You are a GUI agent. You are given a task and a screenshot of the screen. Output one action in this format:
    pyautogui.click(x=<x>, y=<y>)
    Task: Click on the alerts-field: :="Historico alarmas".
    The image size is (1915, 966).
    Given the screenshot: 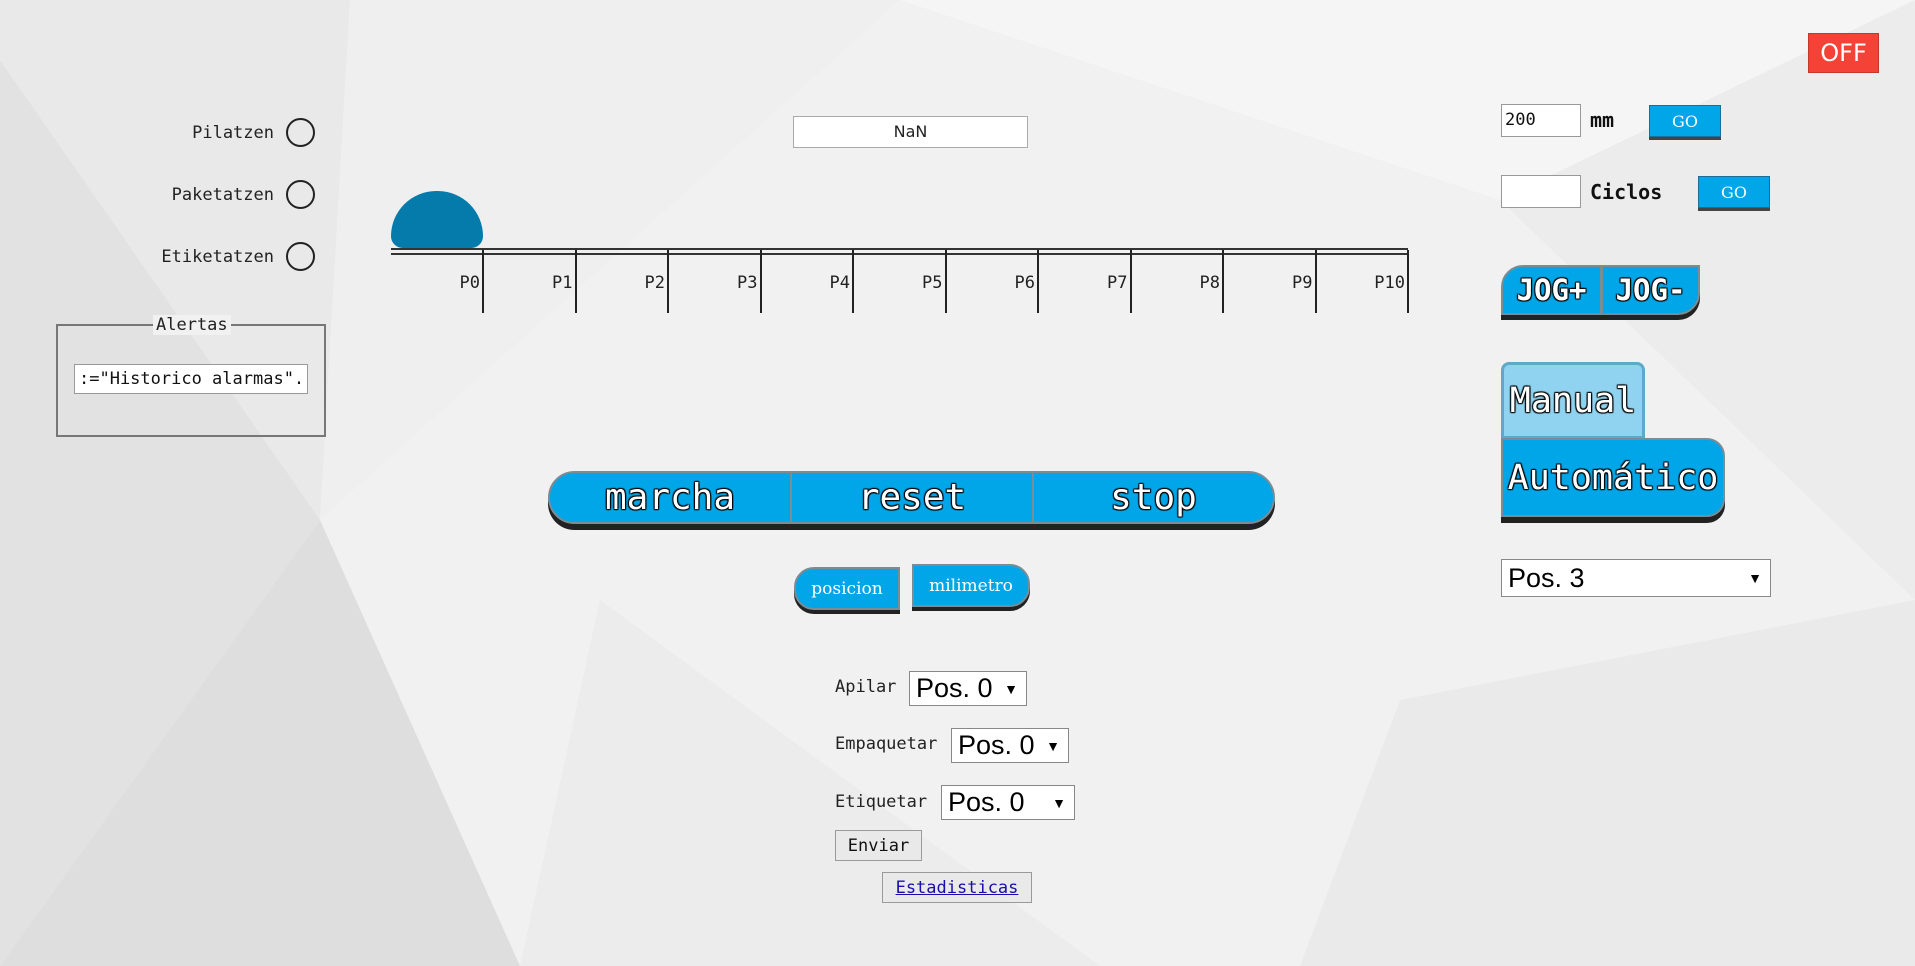 What is the action you would take?
    pyautogui.click(x=191, y=379)
    